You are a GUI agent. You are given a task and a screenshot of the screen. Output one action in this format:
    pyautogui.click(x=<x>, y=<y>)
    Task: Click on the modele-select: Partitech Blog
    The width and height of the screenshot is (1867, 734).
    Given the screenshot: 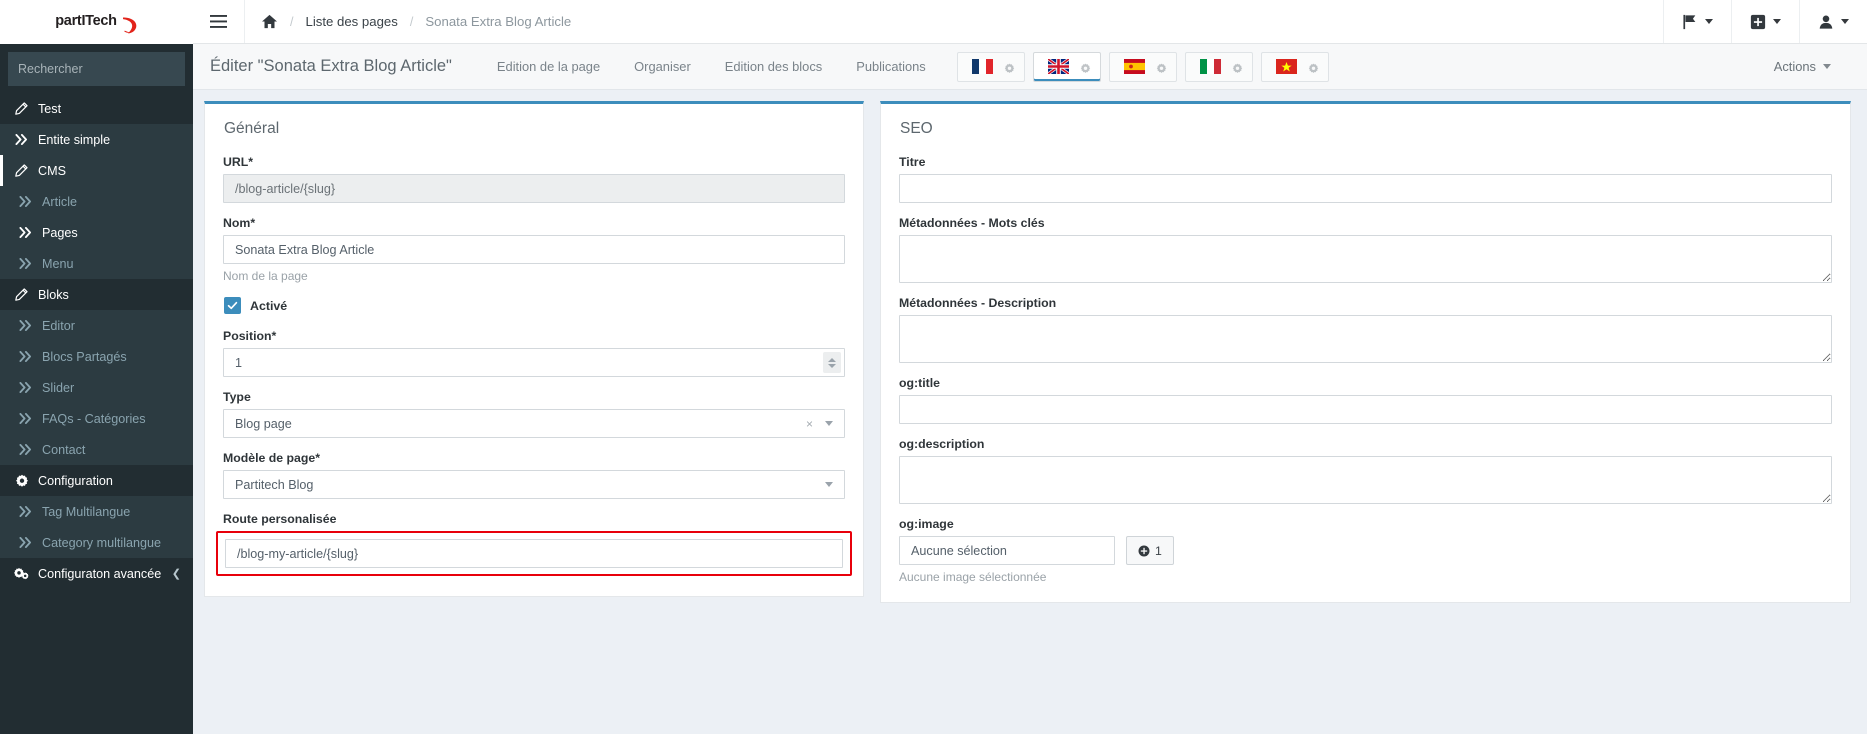 What is the action you would take?
    pyautogui.click(x=534, y=484)
    